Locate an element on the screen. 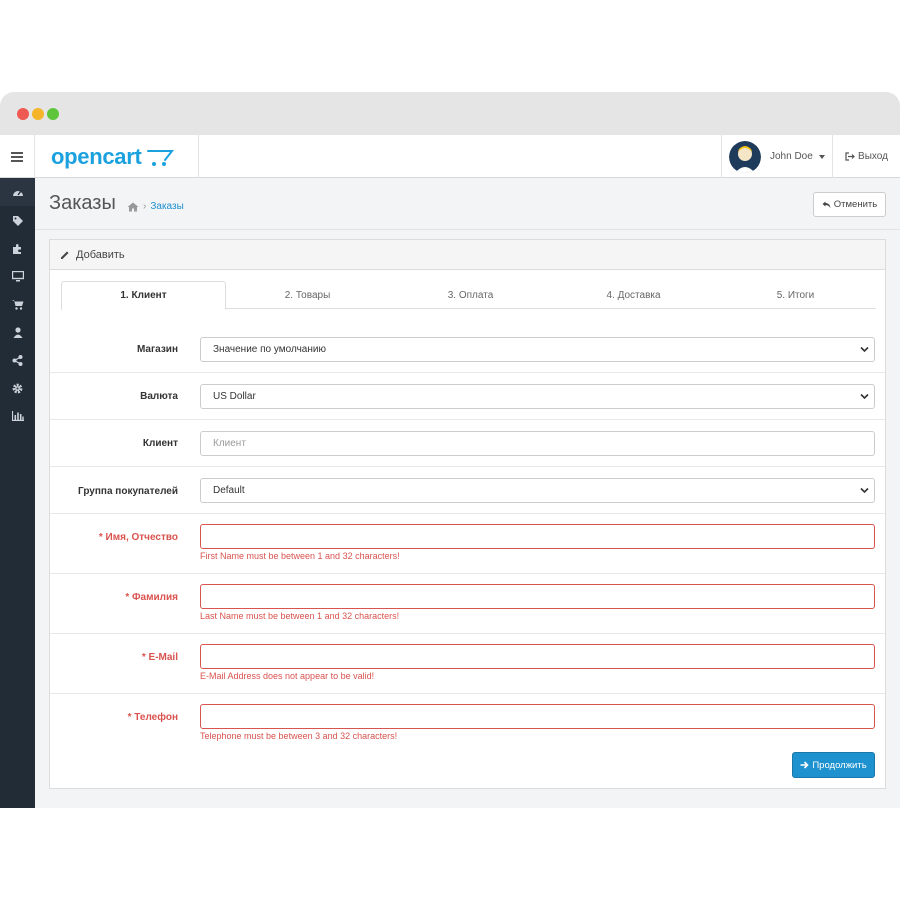 This screenshot has height=900, width=900. reply-icon is located at coordinates (826, 204).